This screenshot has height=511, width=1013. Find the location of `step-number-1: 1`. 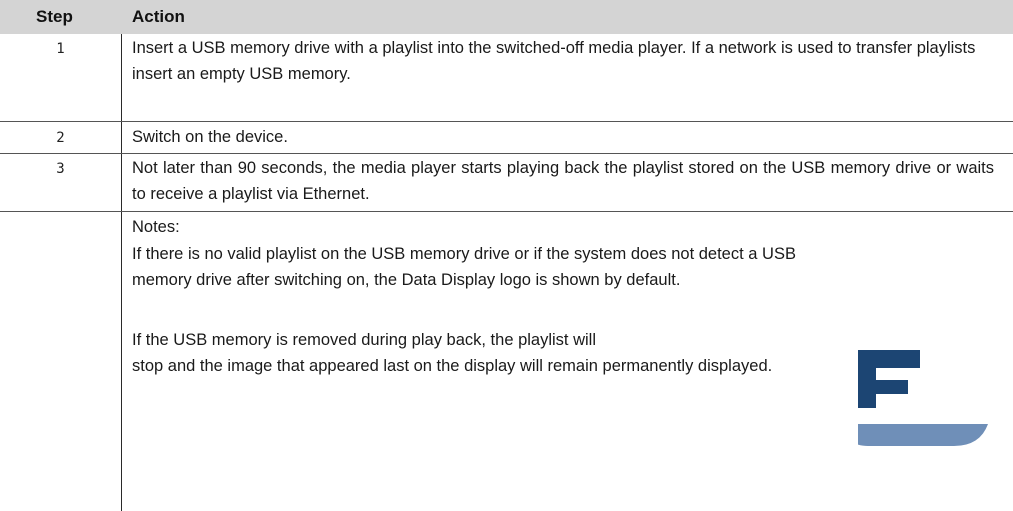

step-number-1: 1 is located at coordinates (60, 49).